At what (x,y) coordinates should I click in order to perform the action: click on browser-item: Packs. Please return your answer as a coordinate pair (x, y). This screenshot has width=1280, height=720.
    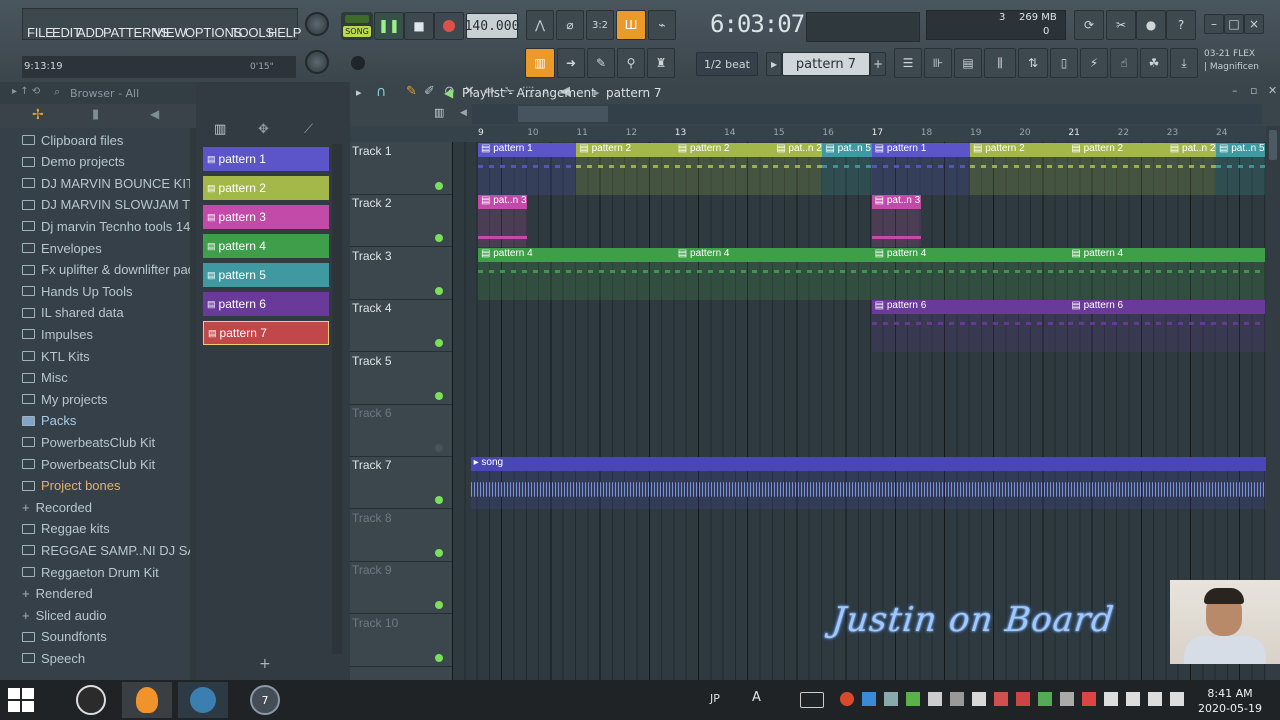
    Looking at the image, I should click on (49, 421).